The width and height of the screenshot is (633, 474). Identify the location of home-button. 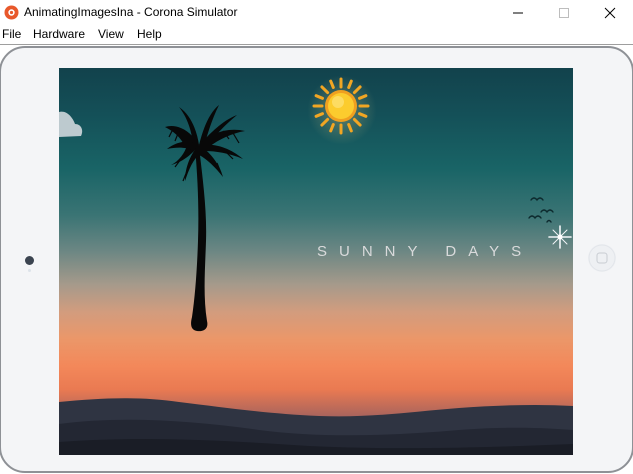
(602, 258).